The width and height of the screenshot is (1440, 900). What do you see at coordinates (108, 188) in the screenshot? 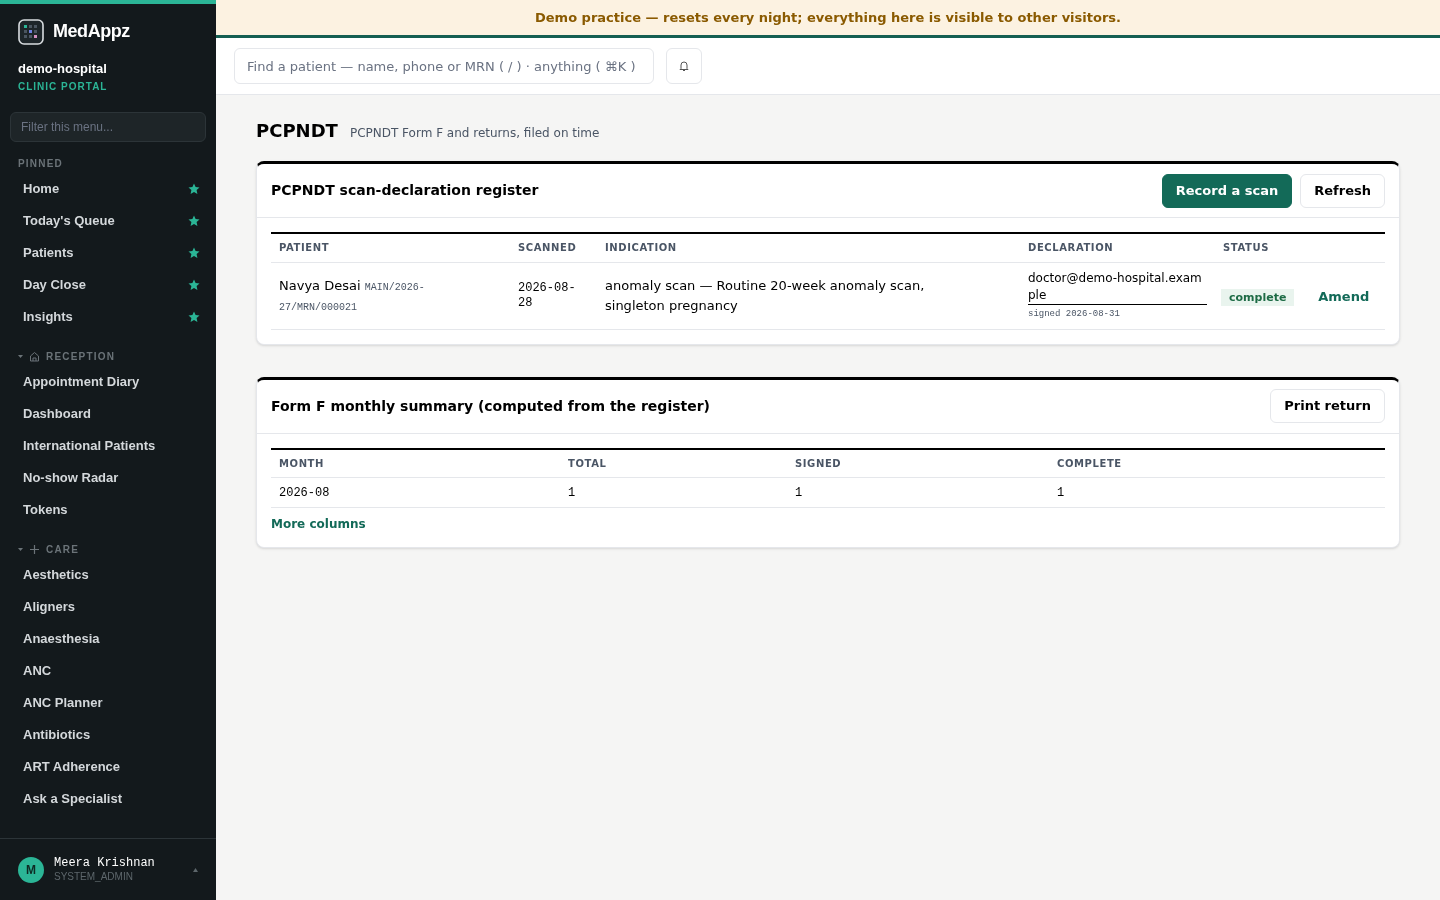
I see `sidebar-item: Home` at bounding box center [108, 188].